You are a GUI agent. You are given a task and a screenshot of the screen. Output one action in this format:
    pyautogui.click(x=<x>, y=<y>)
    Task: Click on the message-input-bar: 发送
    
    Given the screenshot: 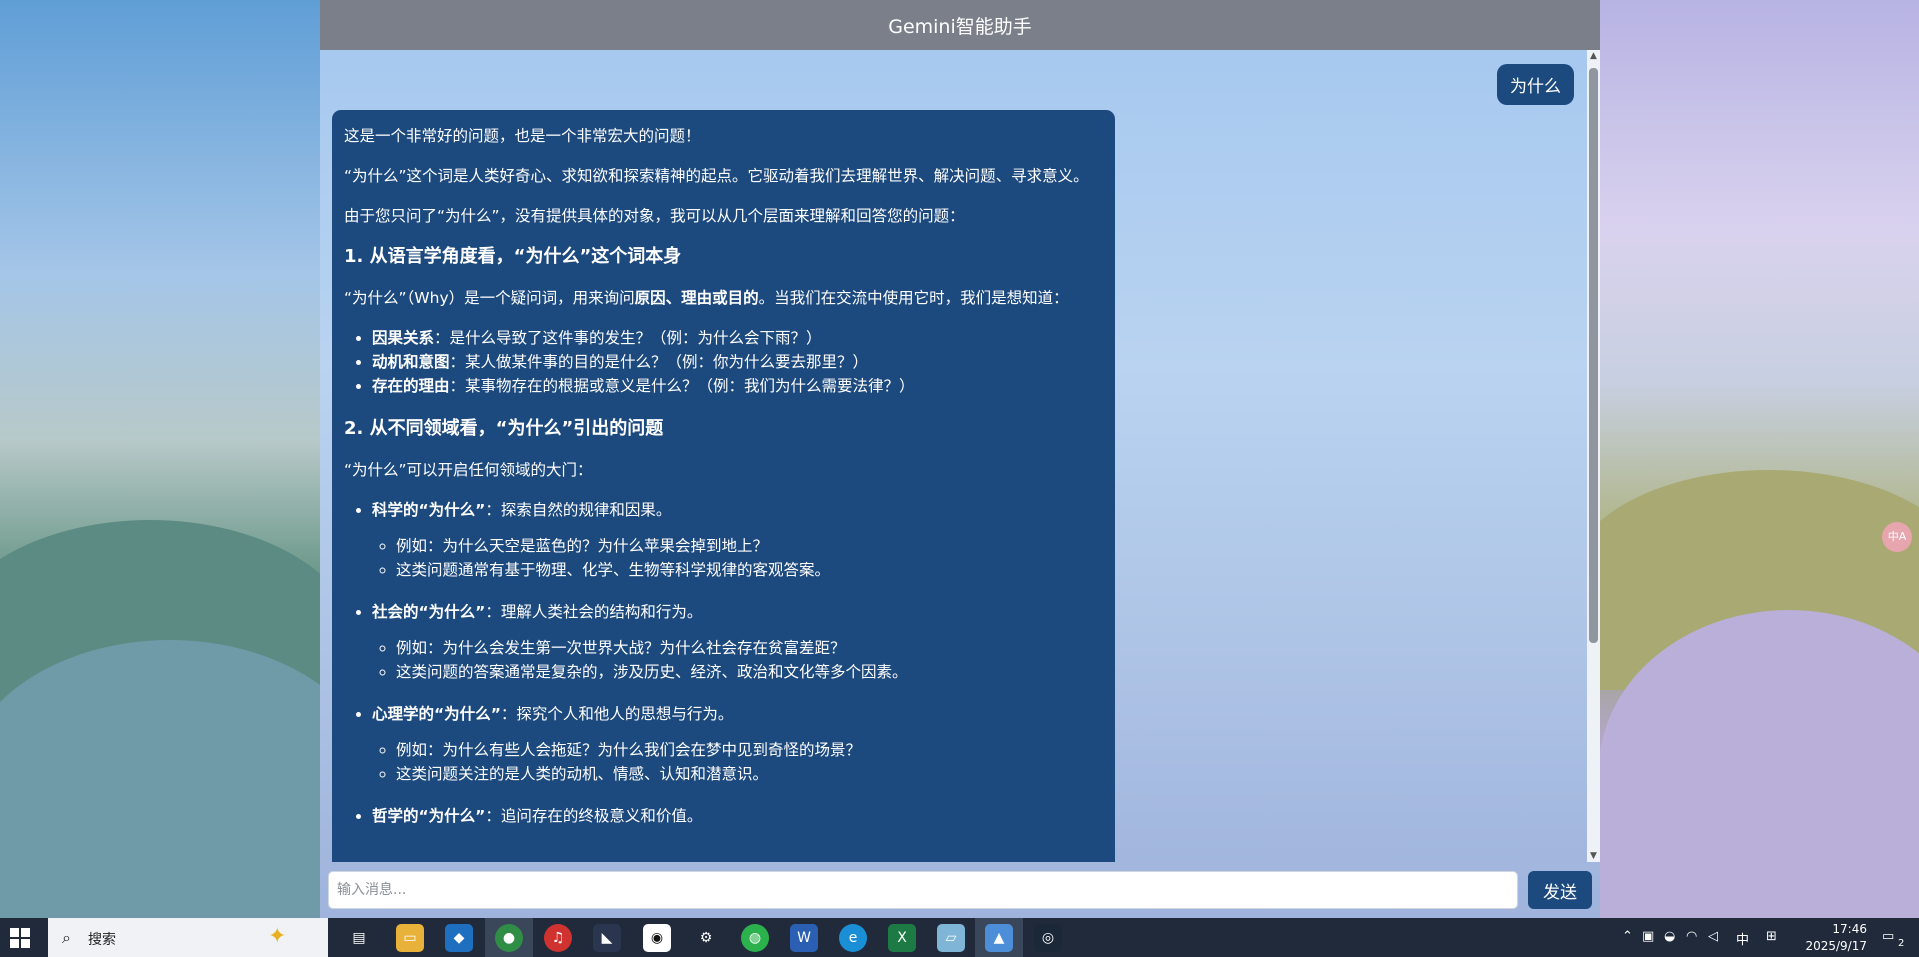 What is the action you would take?
    pyautogui.click(x=960, y=890)
    